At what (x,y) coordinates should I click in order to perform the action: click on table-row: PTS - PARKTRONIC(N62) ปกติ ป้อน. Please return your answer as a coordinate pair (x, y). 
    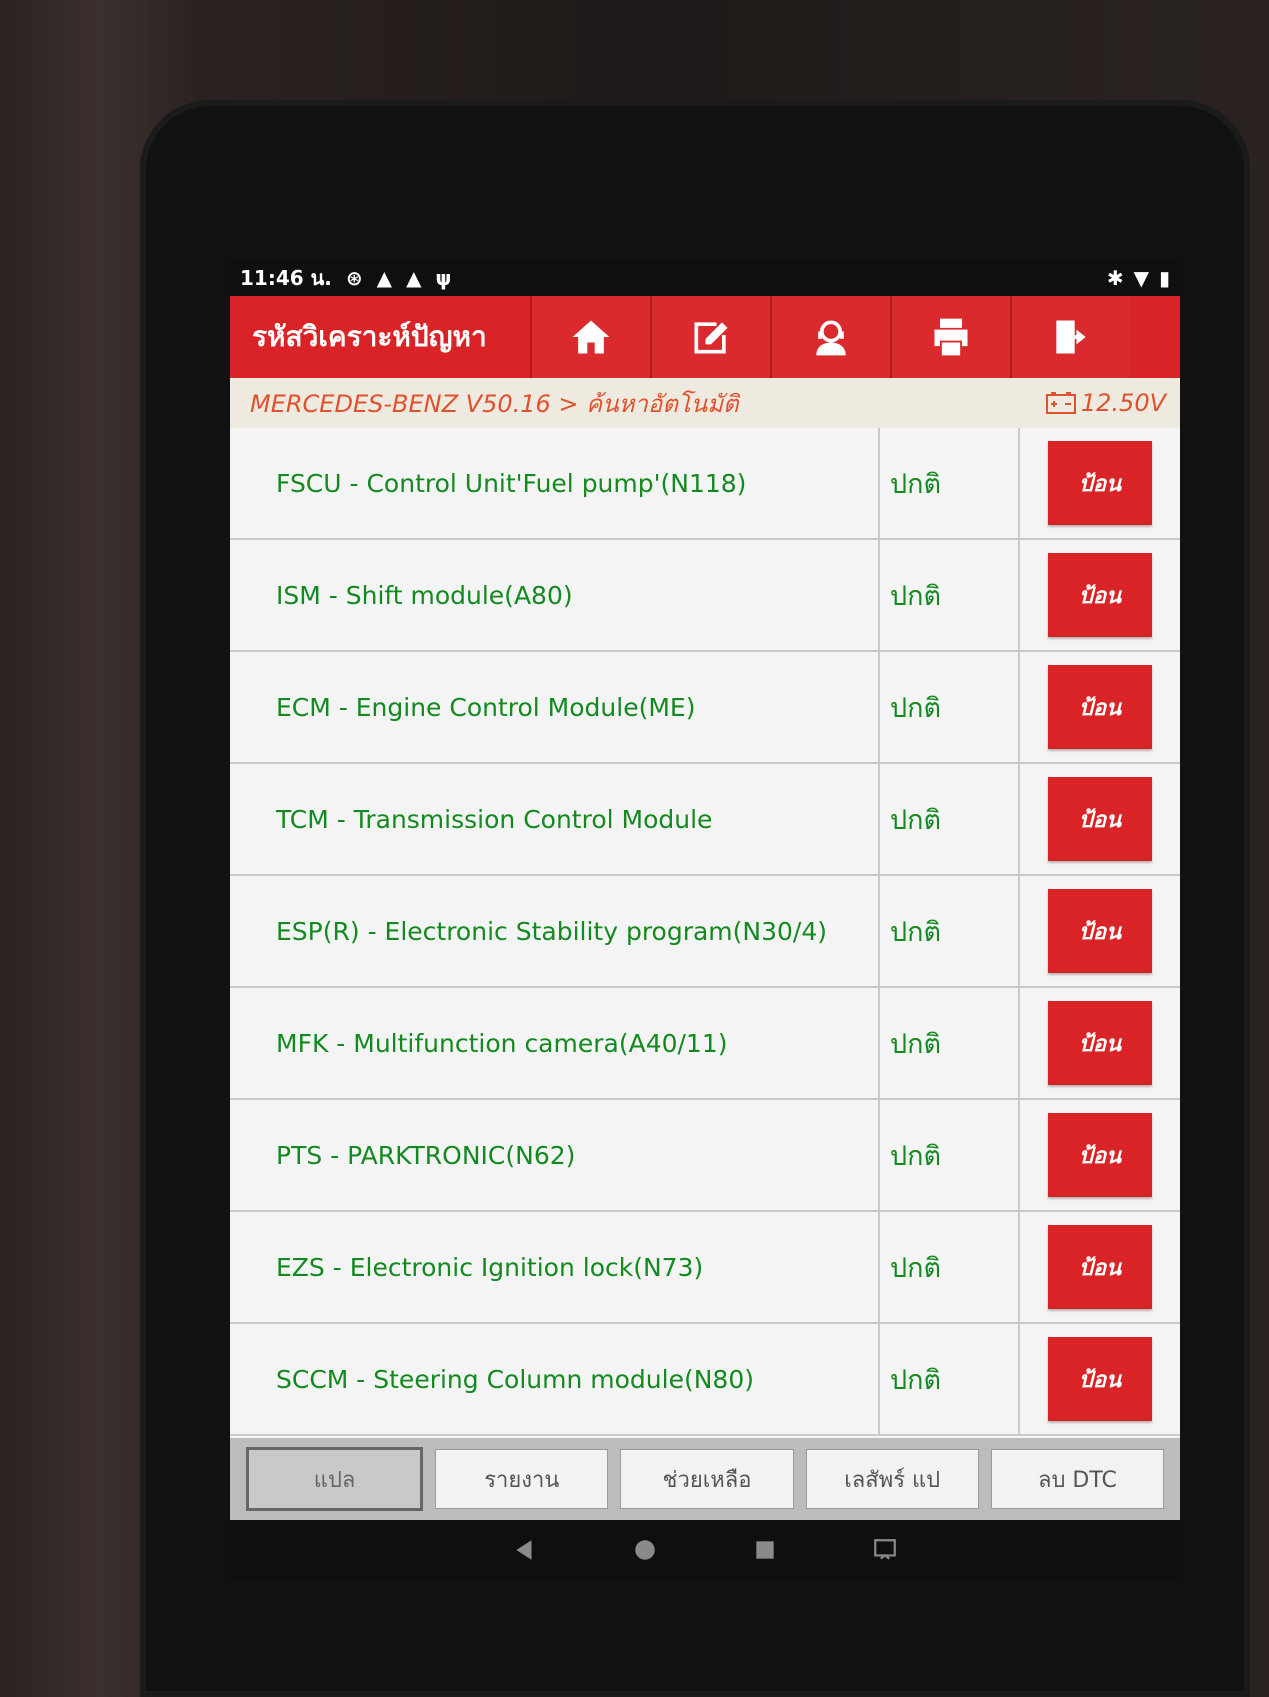
    Looking at the image, I should click on (705, 1156).